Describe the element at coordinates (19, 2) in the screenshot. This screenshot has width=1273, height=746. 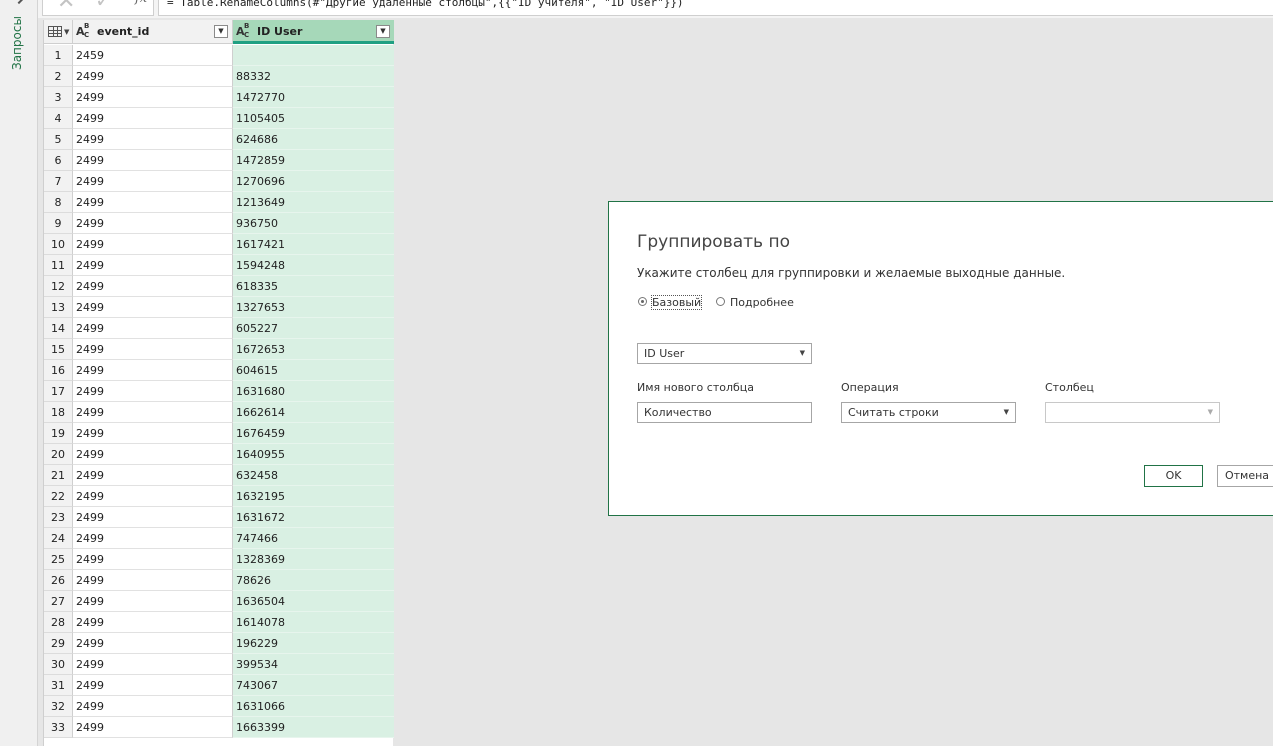
I see `chevron-right-icon` at that location.